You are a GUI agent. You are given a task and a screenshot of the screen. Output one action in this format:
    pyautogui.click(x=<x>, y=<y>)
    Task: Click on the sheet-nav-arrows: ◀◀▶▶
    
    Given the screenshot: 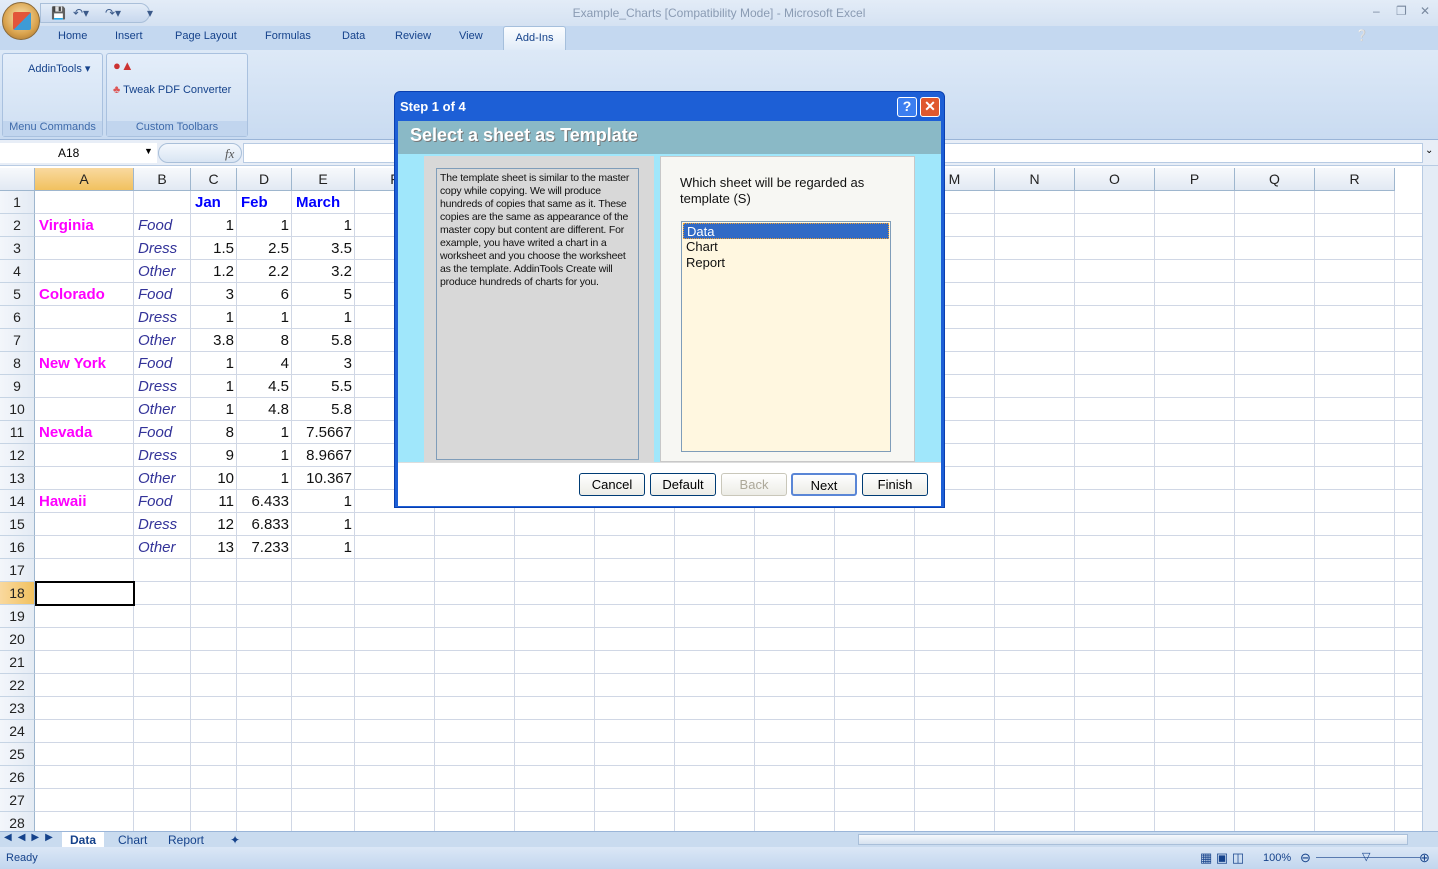 What is the action you would take?
    pyautogui.click(x=31, y=837)
    